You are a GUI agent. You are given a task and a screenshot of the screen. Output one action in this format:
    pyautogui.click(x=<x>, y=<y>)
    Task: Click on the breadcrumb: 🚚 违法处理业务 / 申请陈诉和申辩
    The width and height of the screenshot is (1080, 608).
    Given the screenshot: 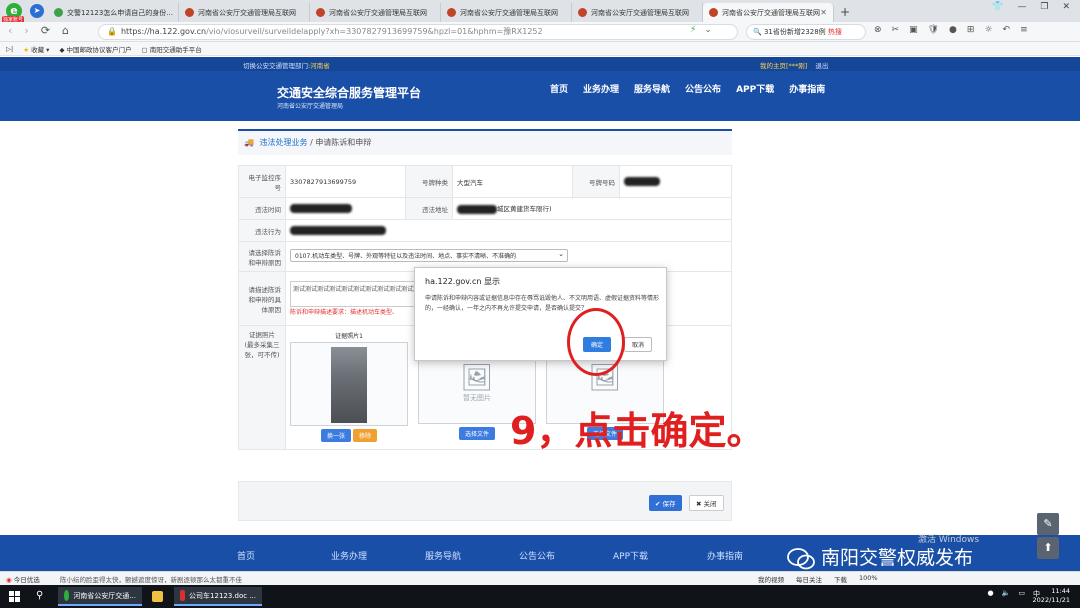 What is the action you would take?
    pyautogui.click(x=485, y=142)
    